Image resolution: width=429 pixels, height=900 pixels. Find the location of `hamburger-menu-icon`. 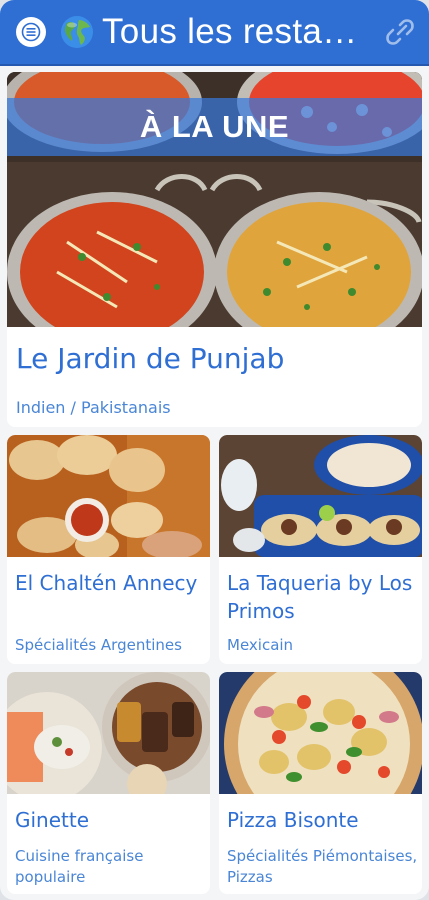

hamburger-menu-icon is located at coordinates (31, 32).